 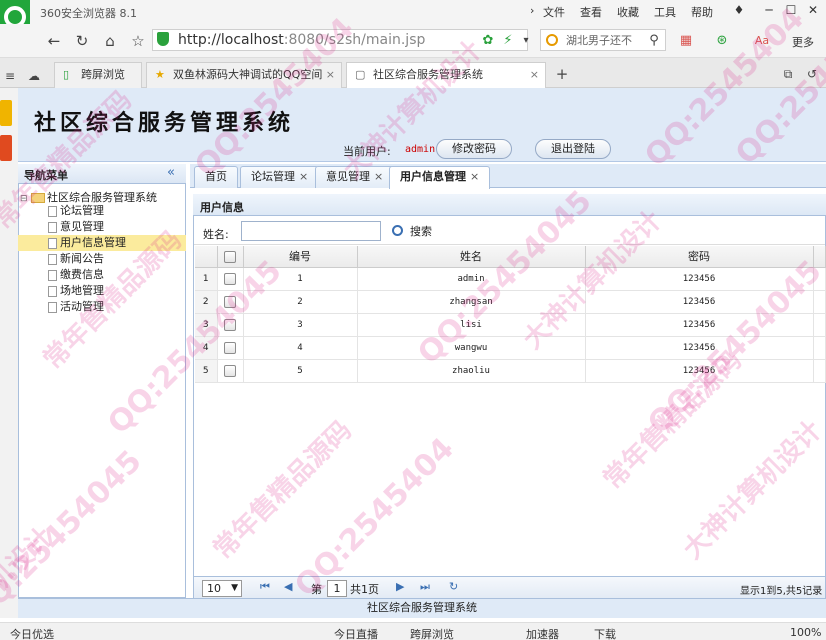 What do you see at coordinates (411, 232) in the screenshot?
I see `search-button: 搜索` at bounding box center [411, 232].